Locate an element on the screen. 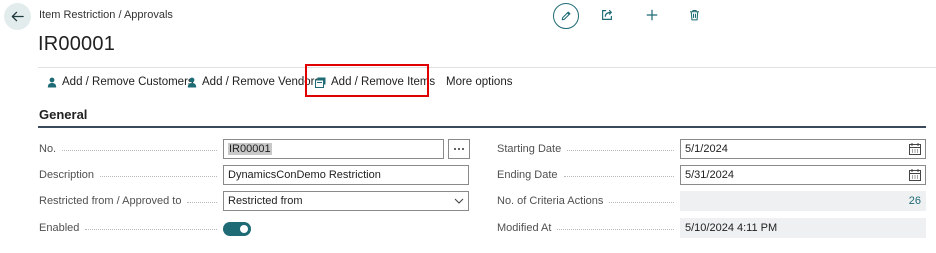 The height and width of the screenshot is (253, 936). modified-at-value: 5/10/2024 4:11 PM is located at coordinates (803, 228).